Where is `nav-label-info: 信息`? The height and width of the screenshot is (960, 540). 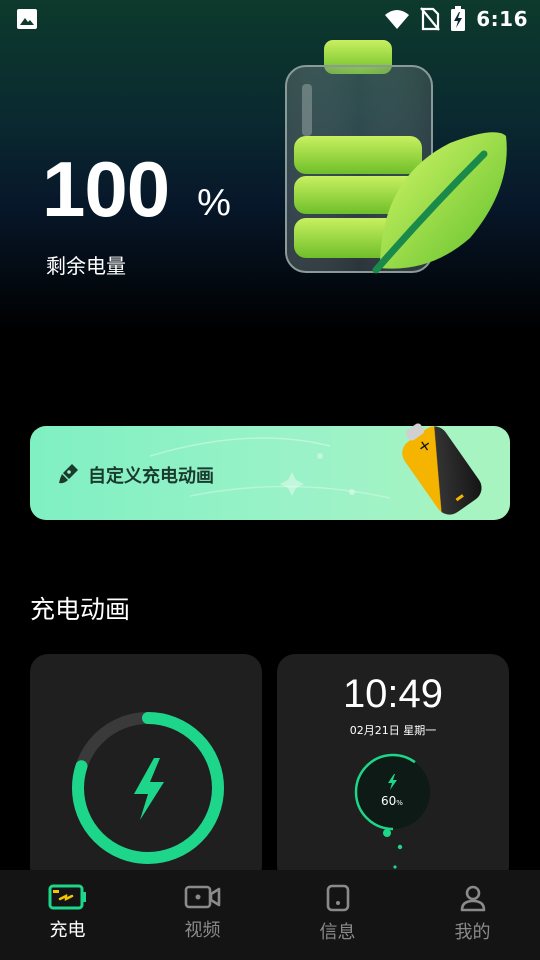
nav-label-info: 信息 is located at coordinates (337, 932).